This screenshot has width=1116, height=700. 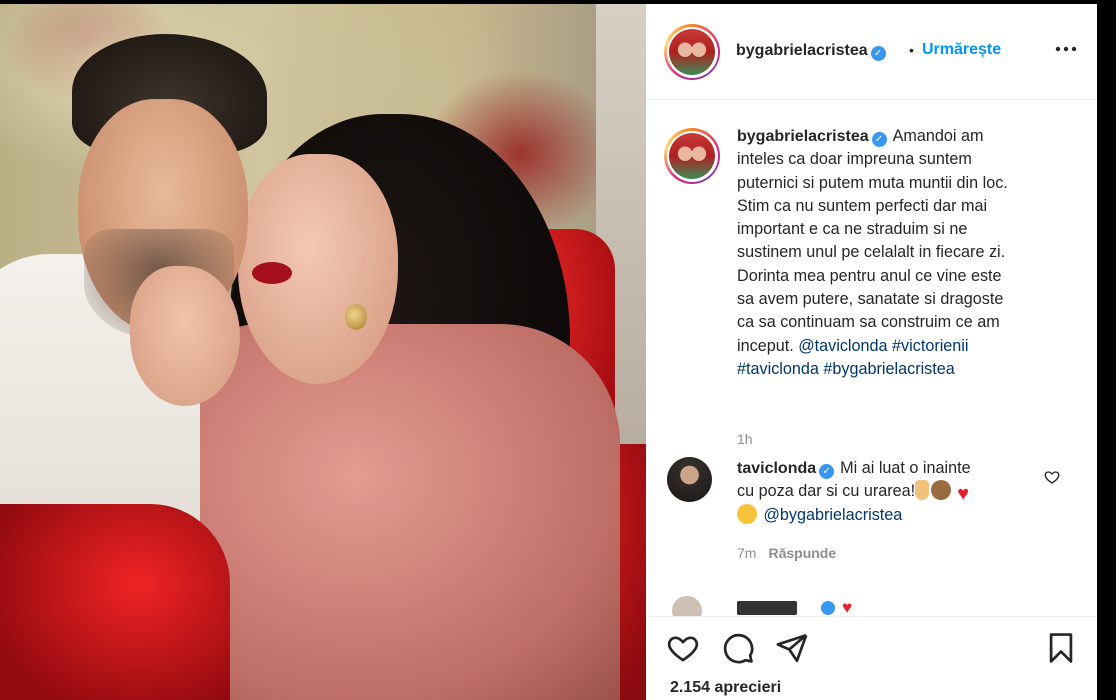 What do you see at coordinates (738, 648) in the screenshot?
I see `comment-bubble-icon` at bounding box center [738, 648].